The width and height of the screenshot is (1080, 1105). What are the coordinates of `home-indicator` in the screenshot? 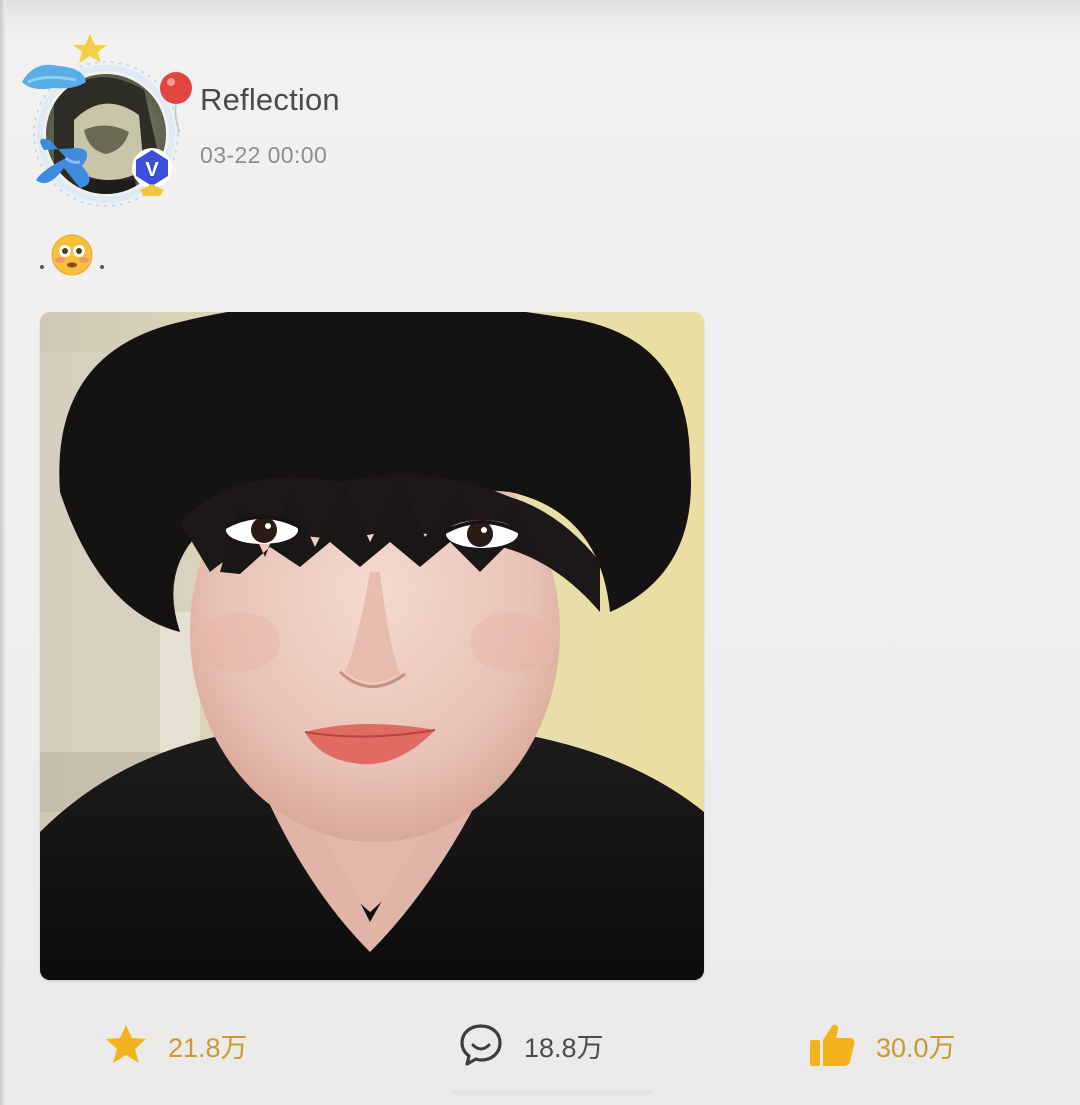 It's located at (552, 1092).